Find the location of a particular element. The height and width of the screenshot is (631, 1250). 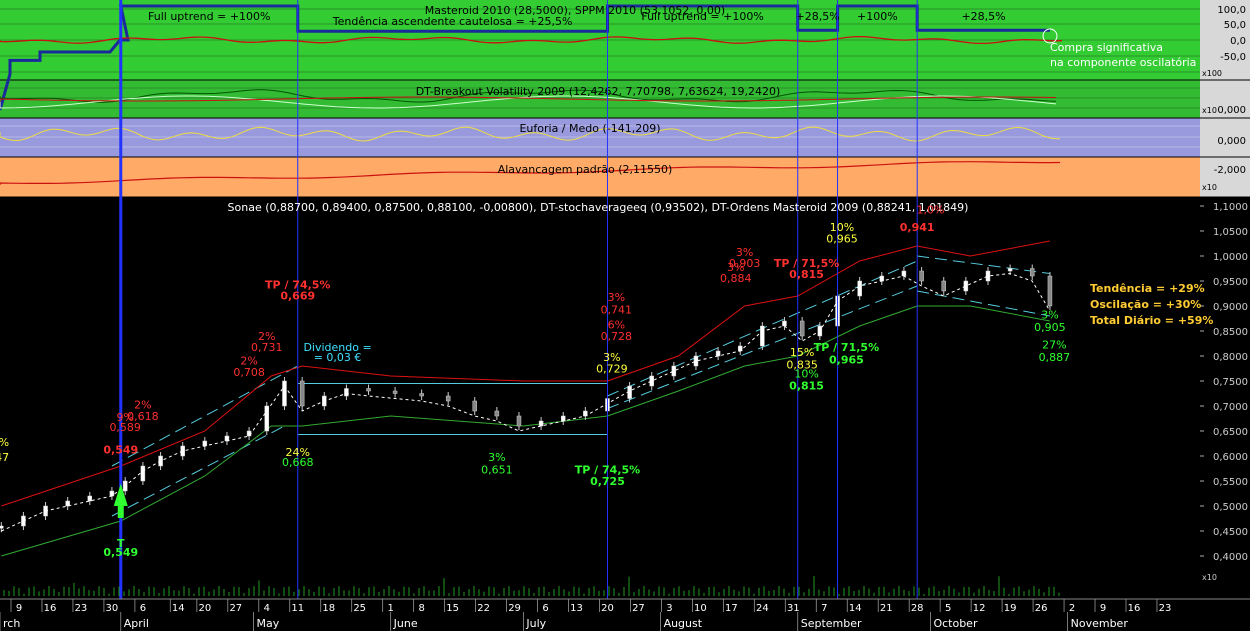

tick-label: 100,0 is located at coordinates (1231, 10).